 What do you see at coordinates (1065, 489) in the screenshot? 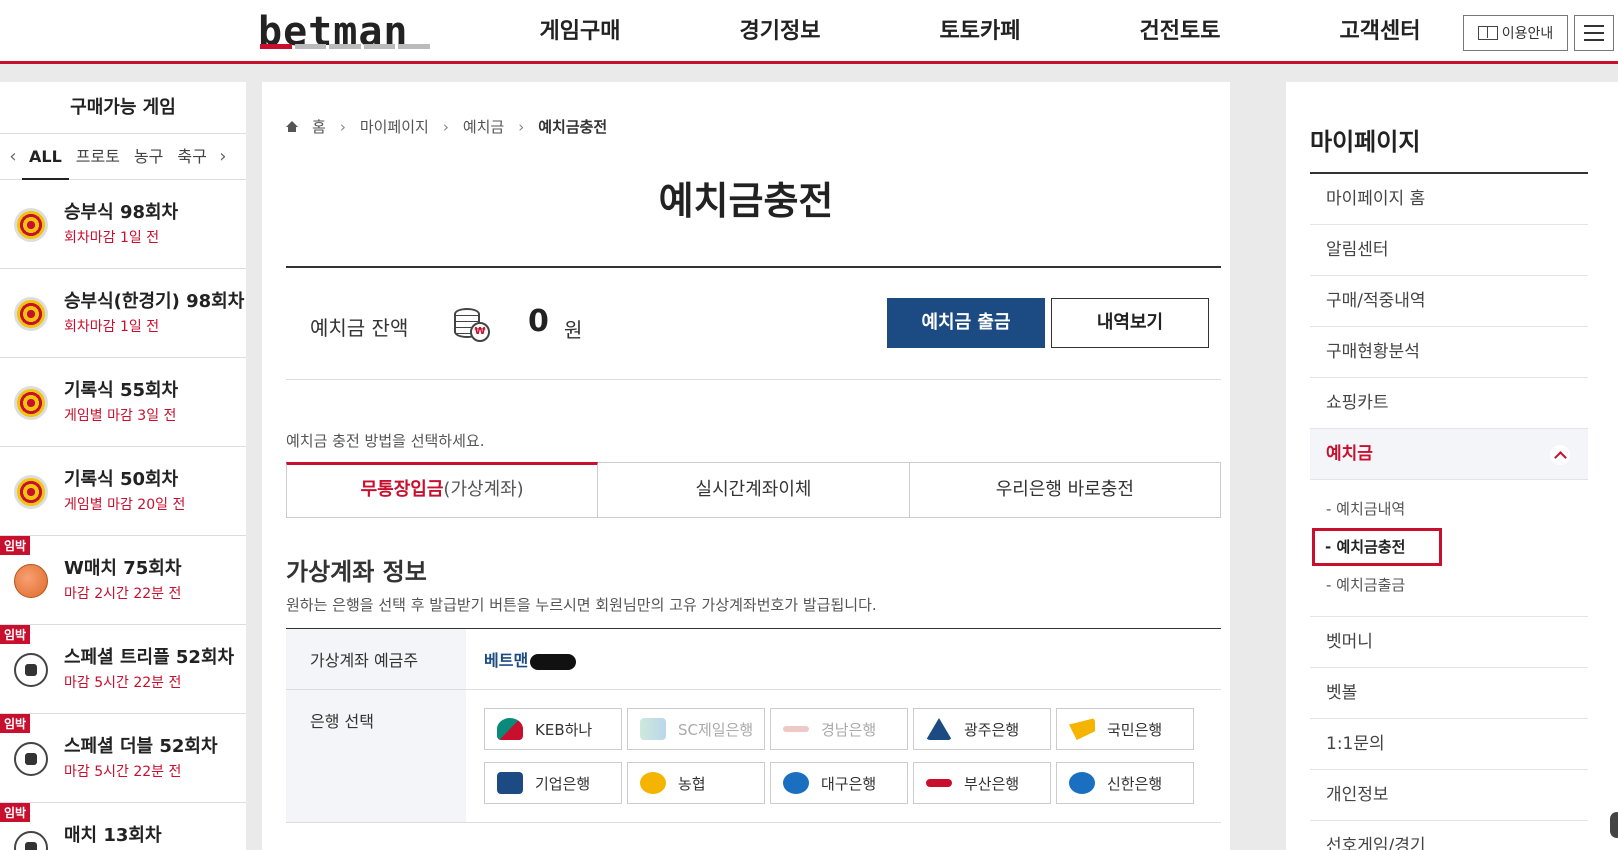
I see `tab-woori-direct: 우리은행 바로충전` at bounding box center [1065, 489].